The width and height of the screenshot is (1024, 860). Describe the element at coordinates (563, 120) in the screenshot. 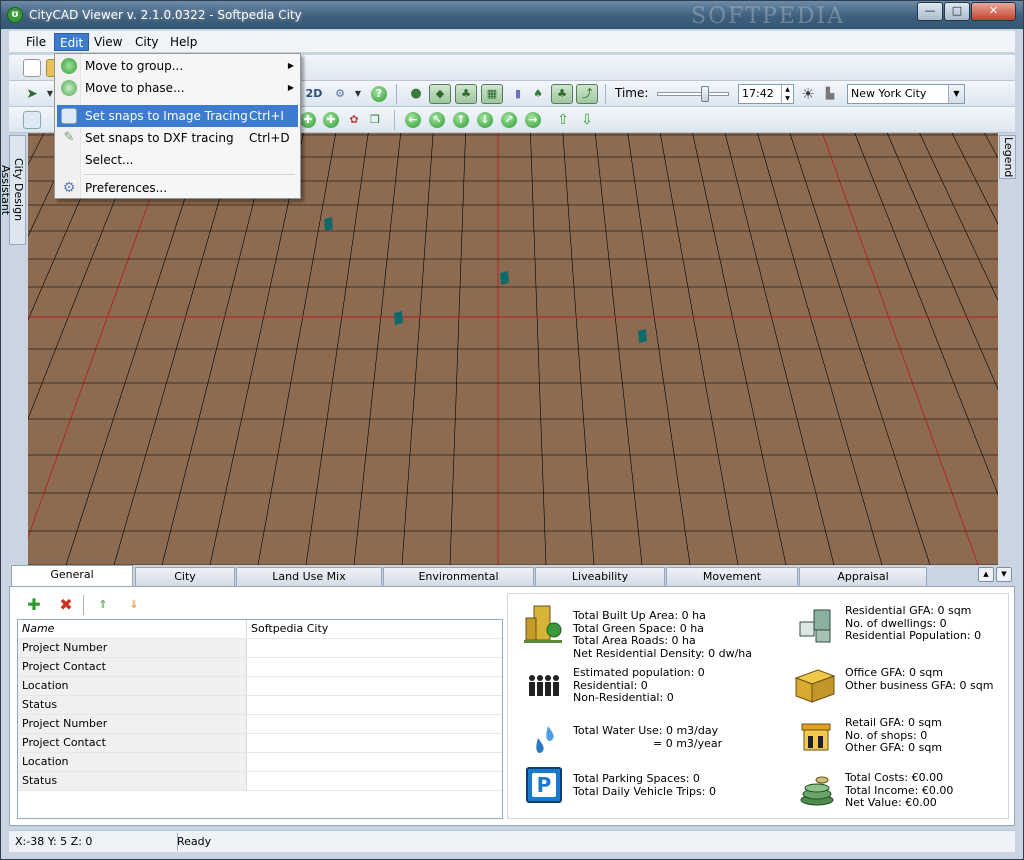

I see `raise-icon: ⇧` at that location.